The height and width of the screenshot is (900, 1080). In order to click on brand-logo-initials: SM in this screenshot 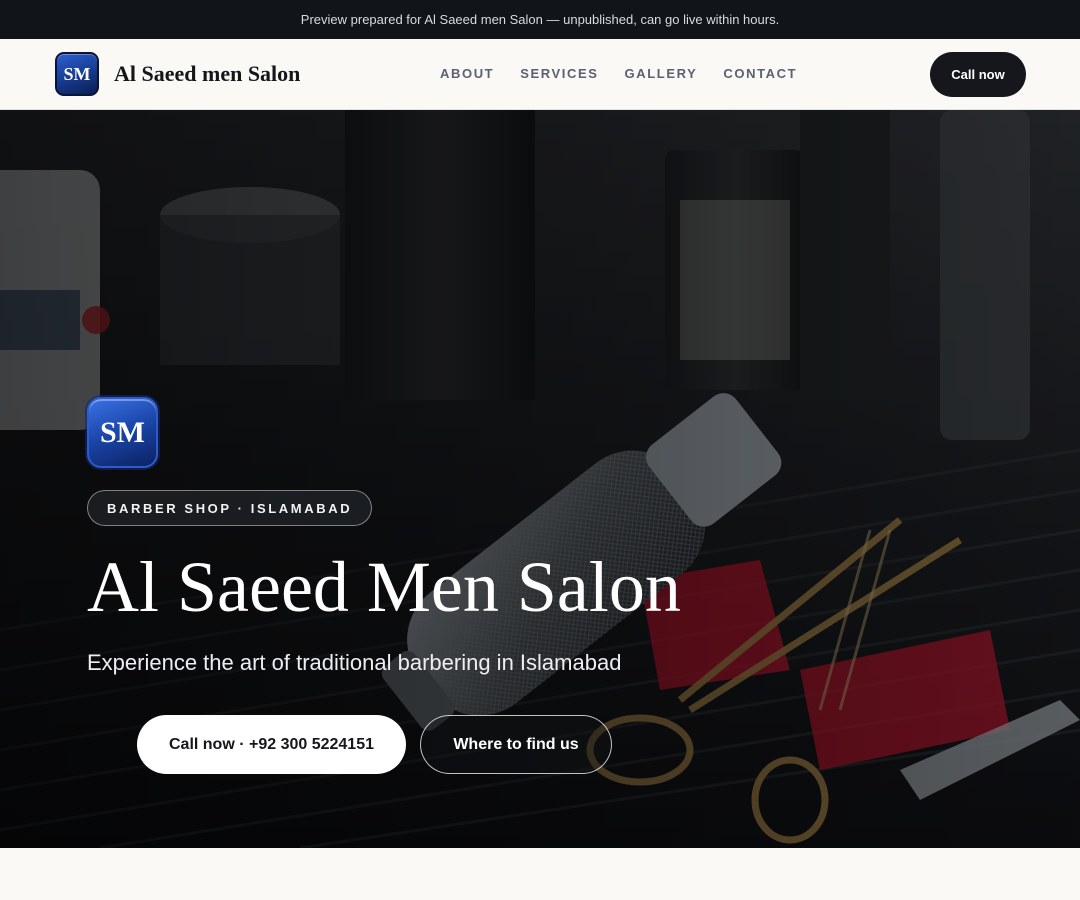, I will do `click(77, 73)`.